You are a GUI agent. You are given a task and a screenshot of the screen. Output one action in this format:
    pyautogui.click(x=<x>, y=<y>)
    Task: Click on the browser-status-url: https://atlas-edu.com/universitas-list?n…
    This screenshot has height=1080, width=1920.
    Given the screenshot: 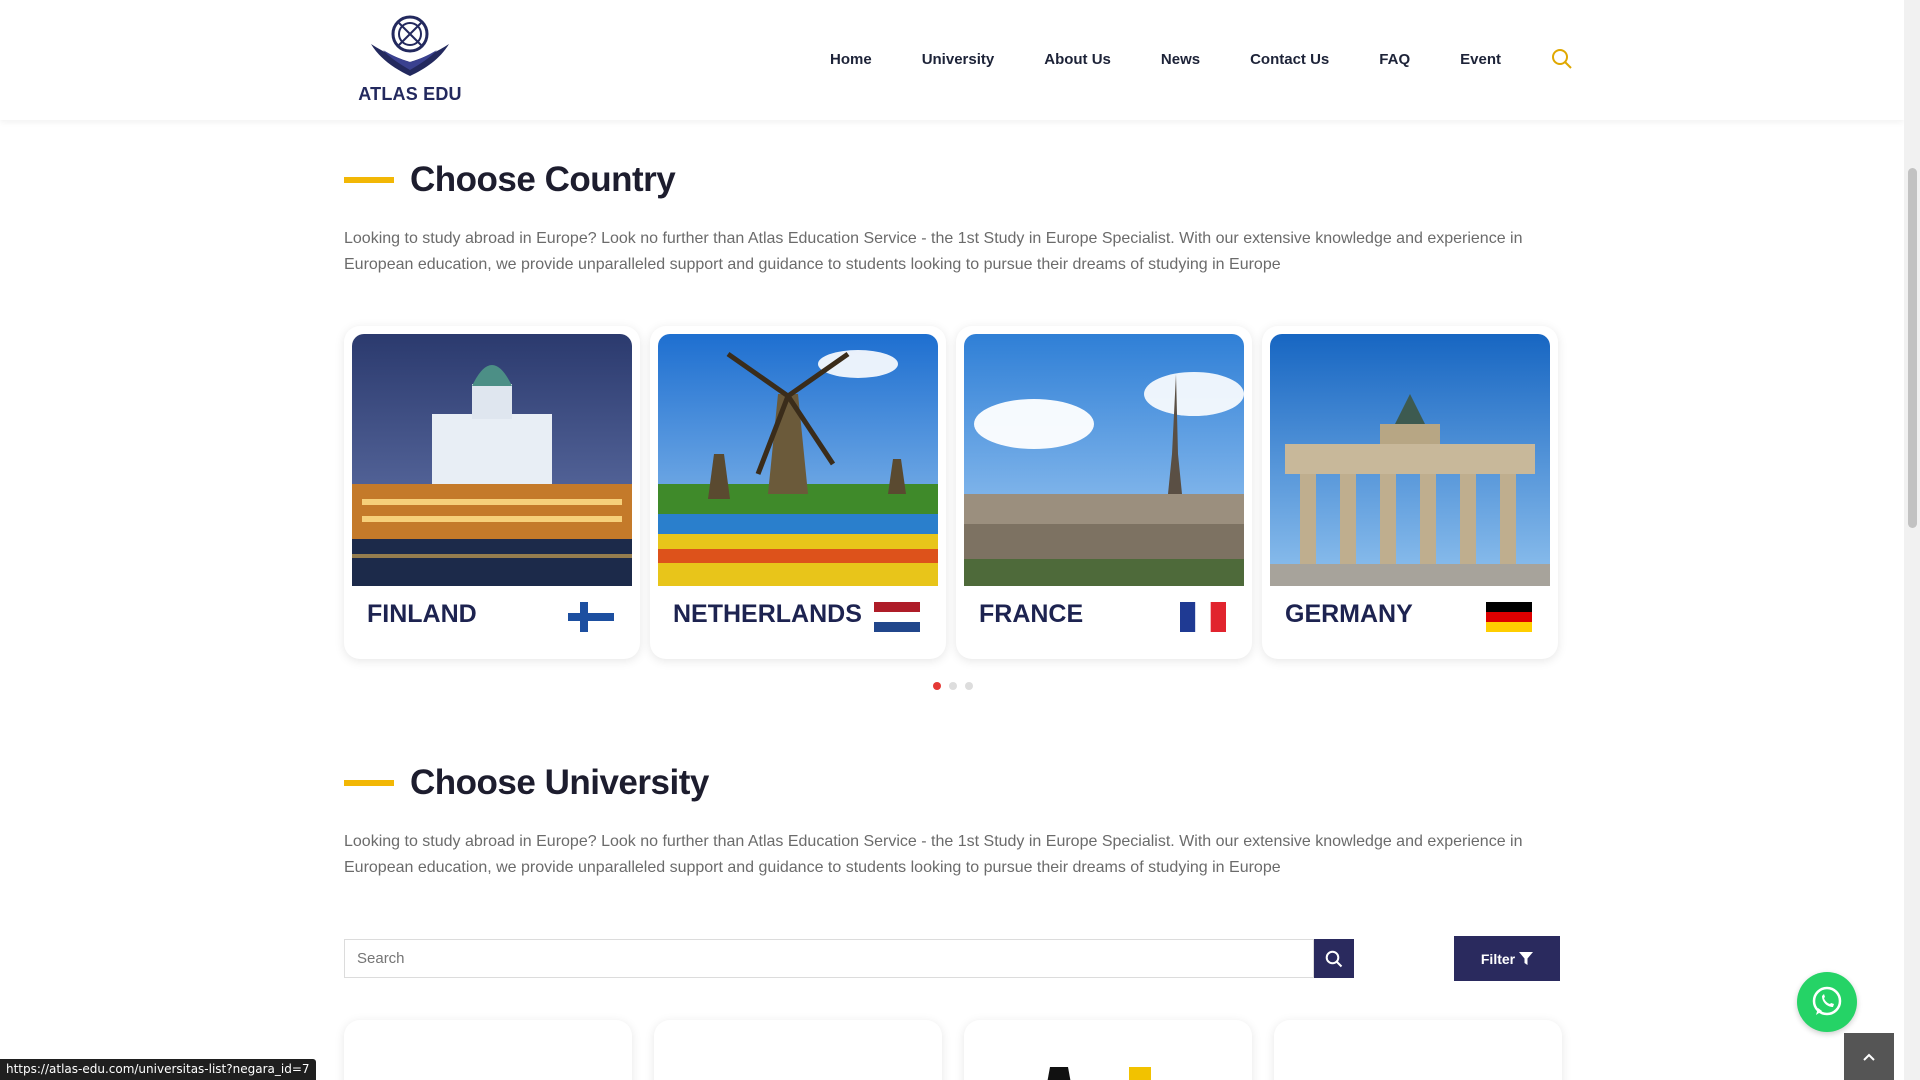 What is the action you would take?
    pyautogui.click(x=158, y=1069)
    